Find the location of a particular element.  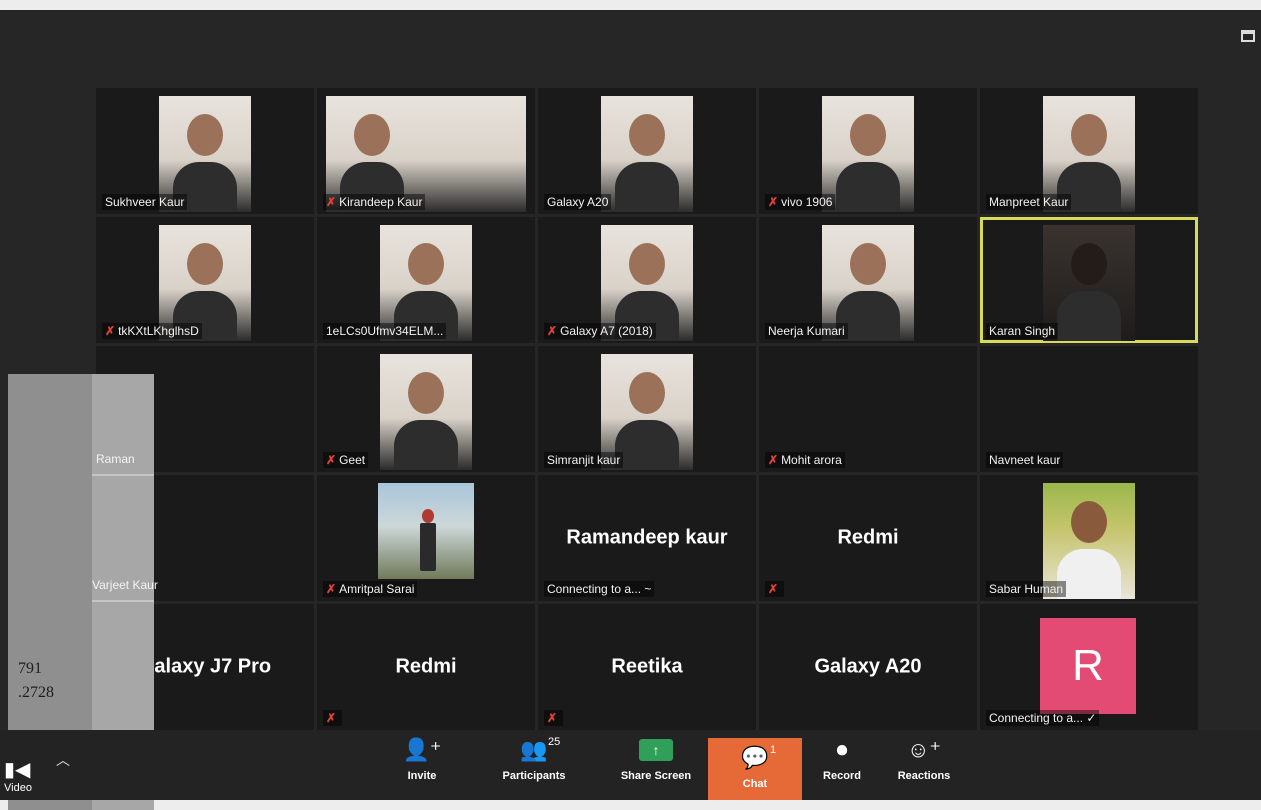

participant-tile: ✗ Amritpal Sarai is located at coordinates (426, 538).